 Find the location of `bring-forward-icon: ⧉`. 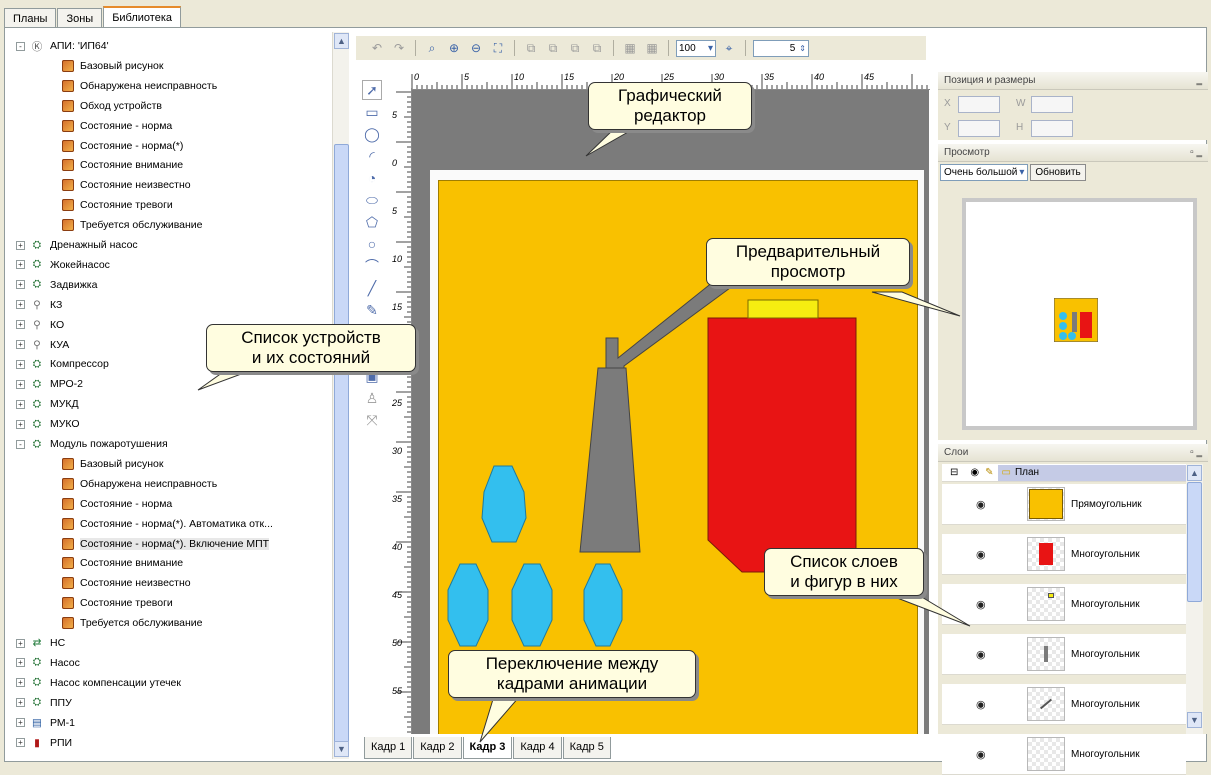

bring-forward-icon: ⧉ is located at coordinates (553, 48).